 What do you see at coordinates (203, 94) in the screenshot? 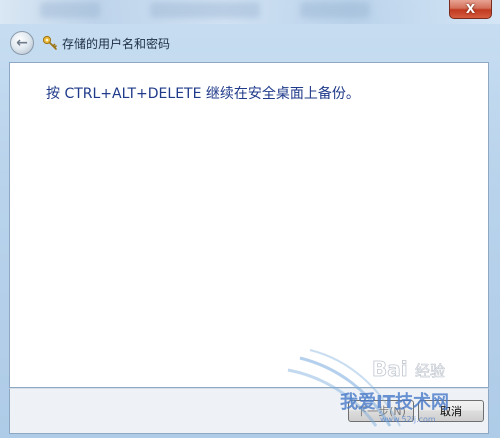
I see `instruction-message: 按 CTRL+ALT+DELETE 继续在安全桌面上备份。` at bounding box center [203, 94].